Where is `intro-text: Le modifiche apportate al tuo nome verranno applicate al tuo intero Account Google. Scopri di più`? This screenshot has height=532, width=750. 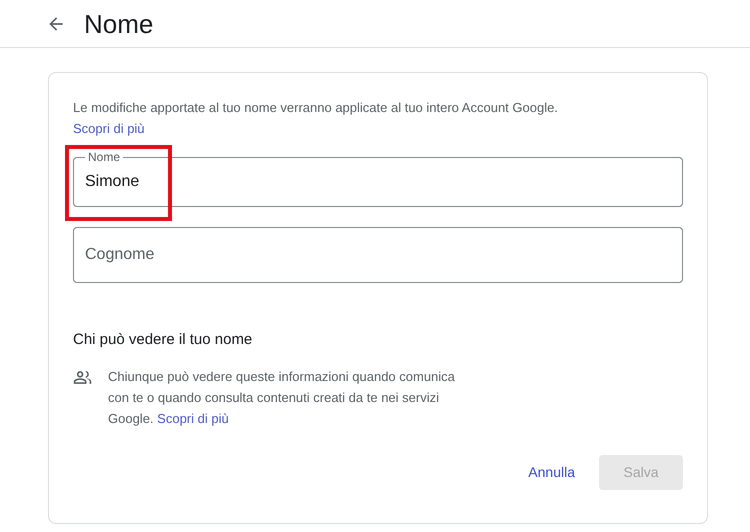 intro-text: Le modifiche apportate al tuo nome verranno applicate al tuo intero Account Google. Scopri di più is located at coordinates (316, 118).